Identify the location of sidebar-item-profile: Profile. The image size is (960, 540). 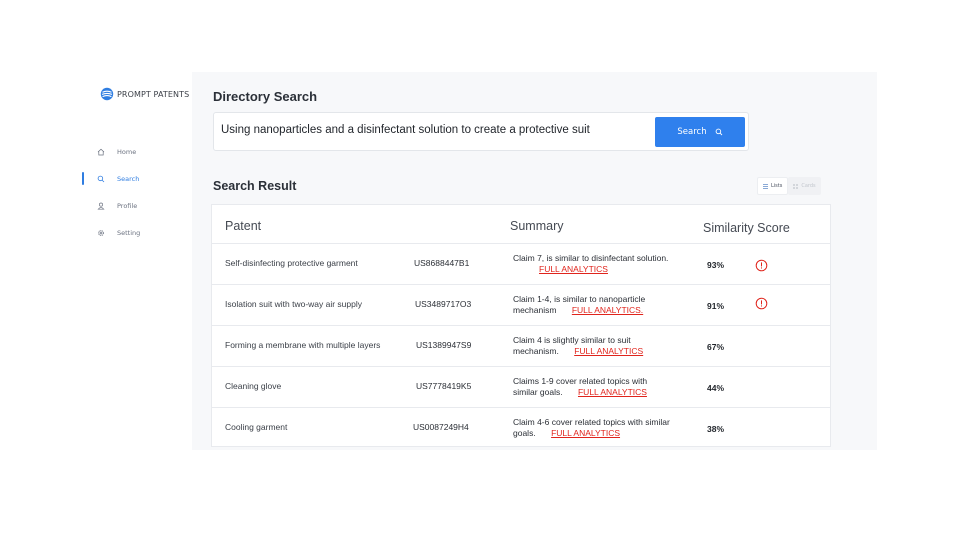
(137, 205).